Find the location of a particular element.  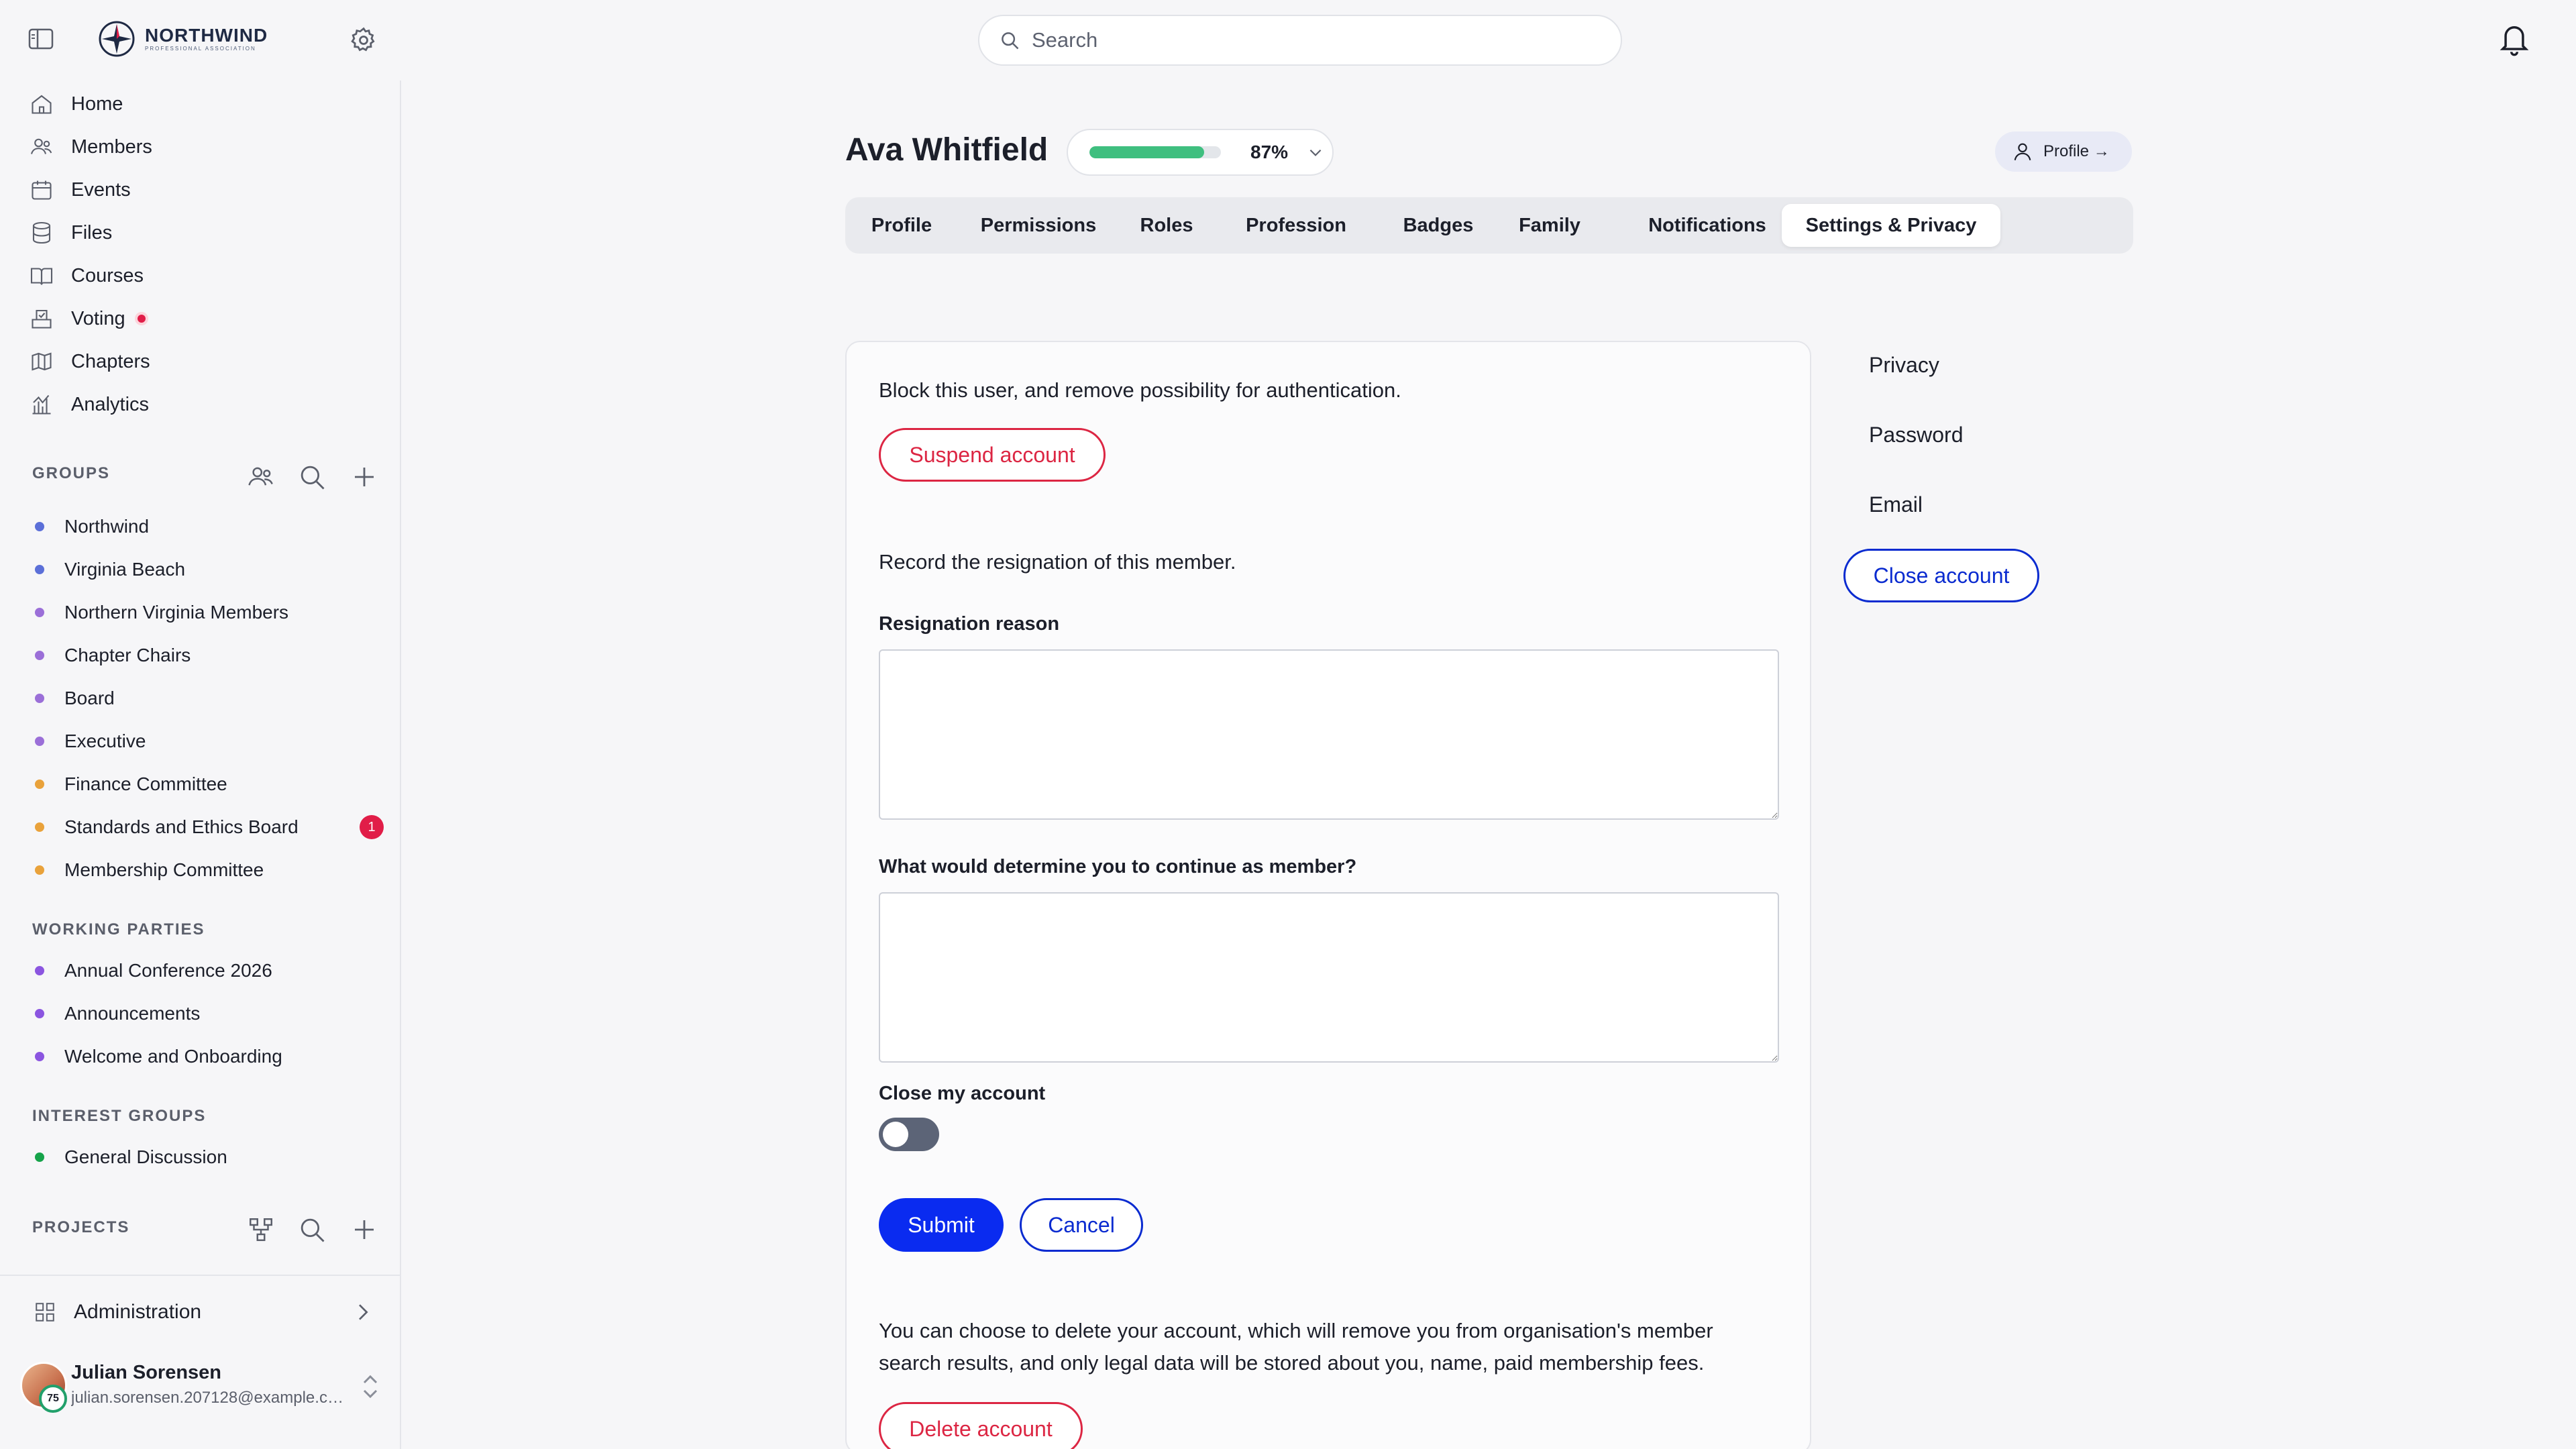

user-icon is located at coordinates (2022, 152).